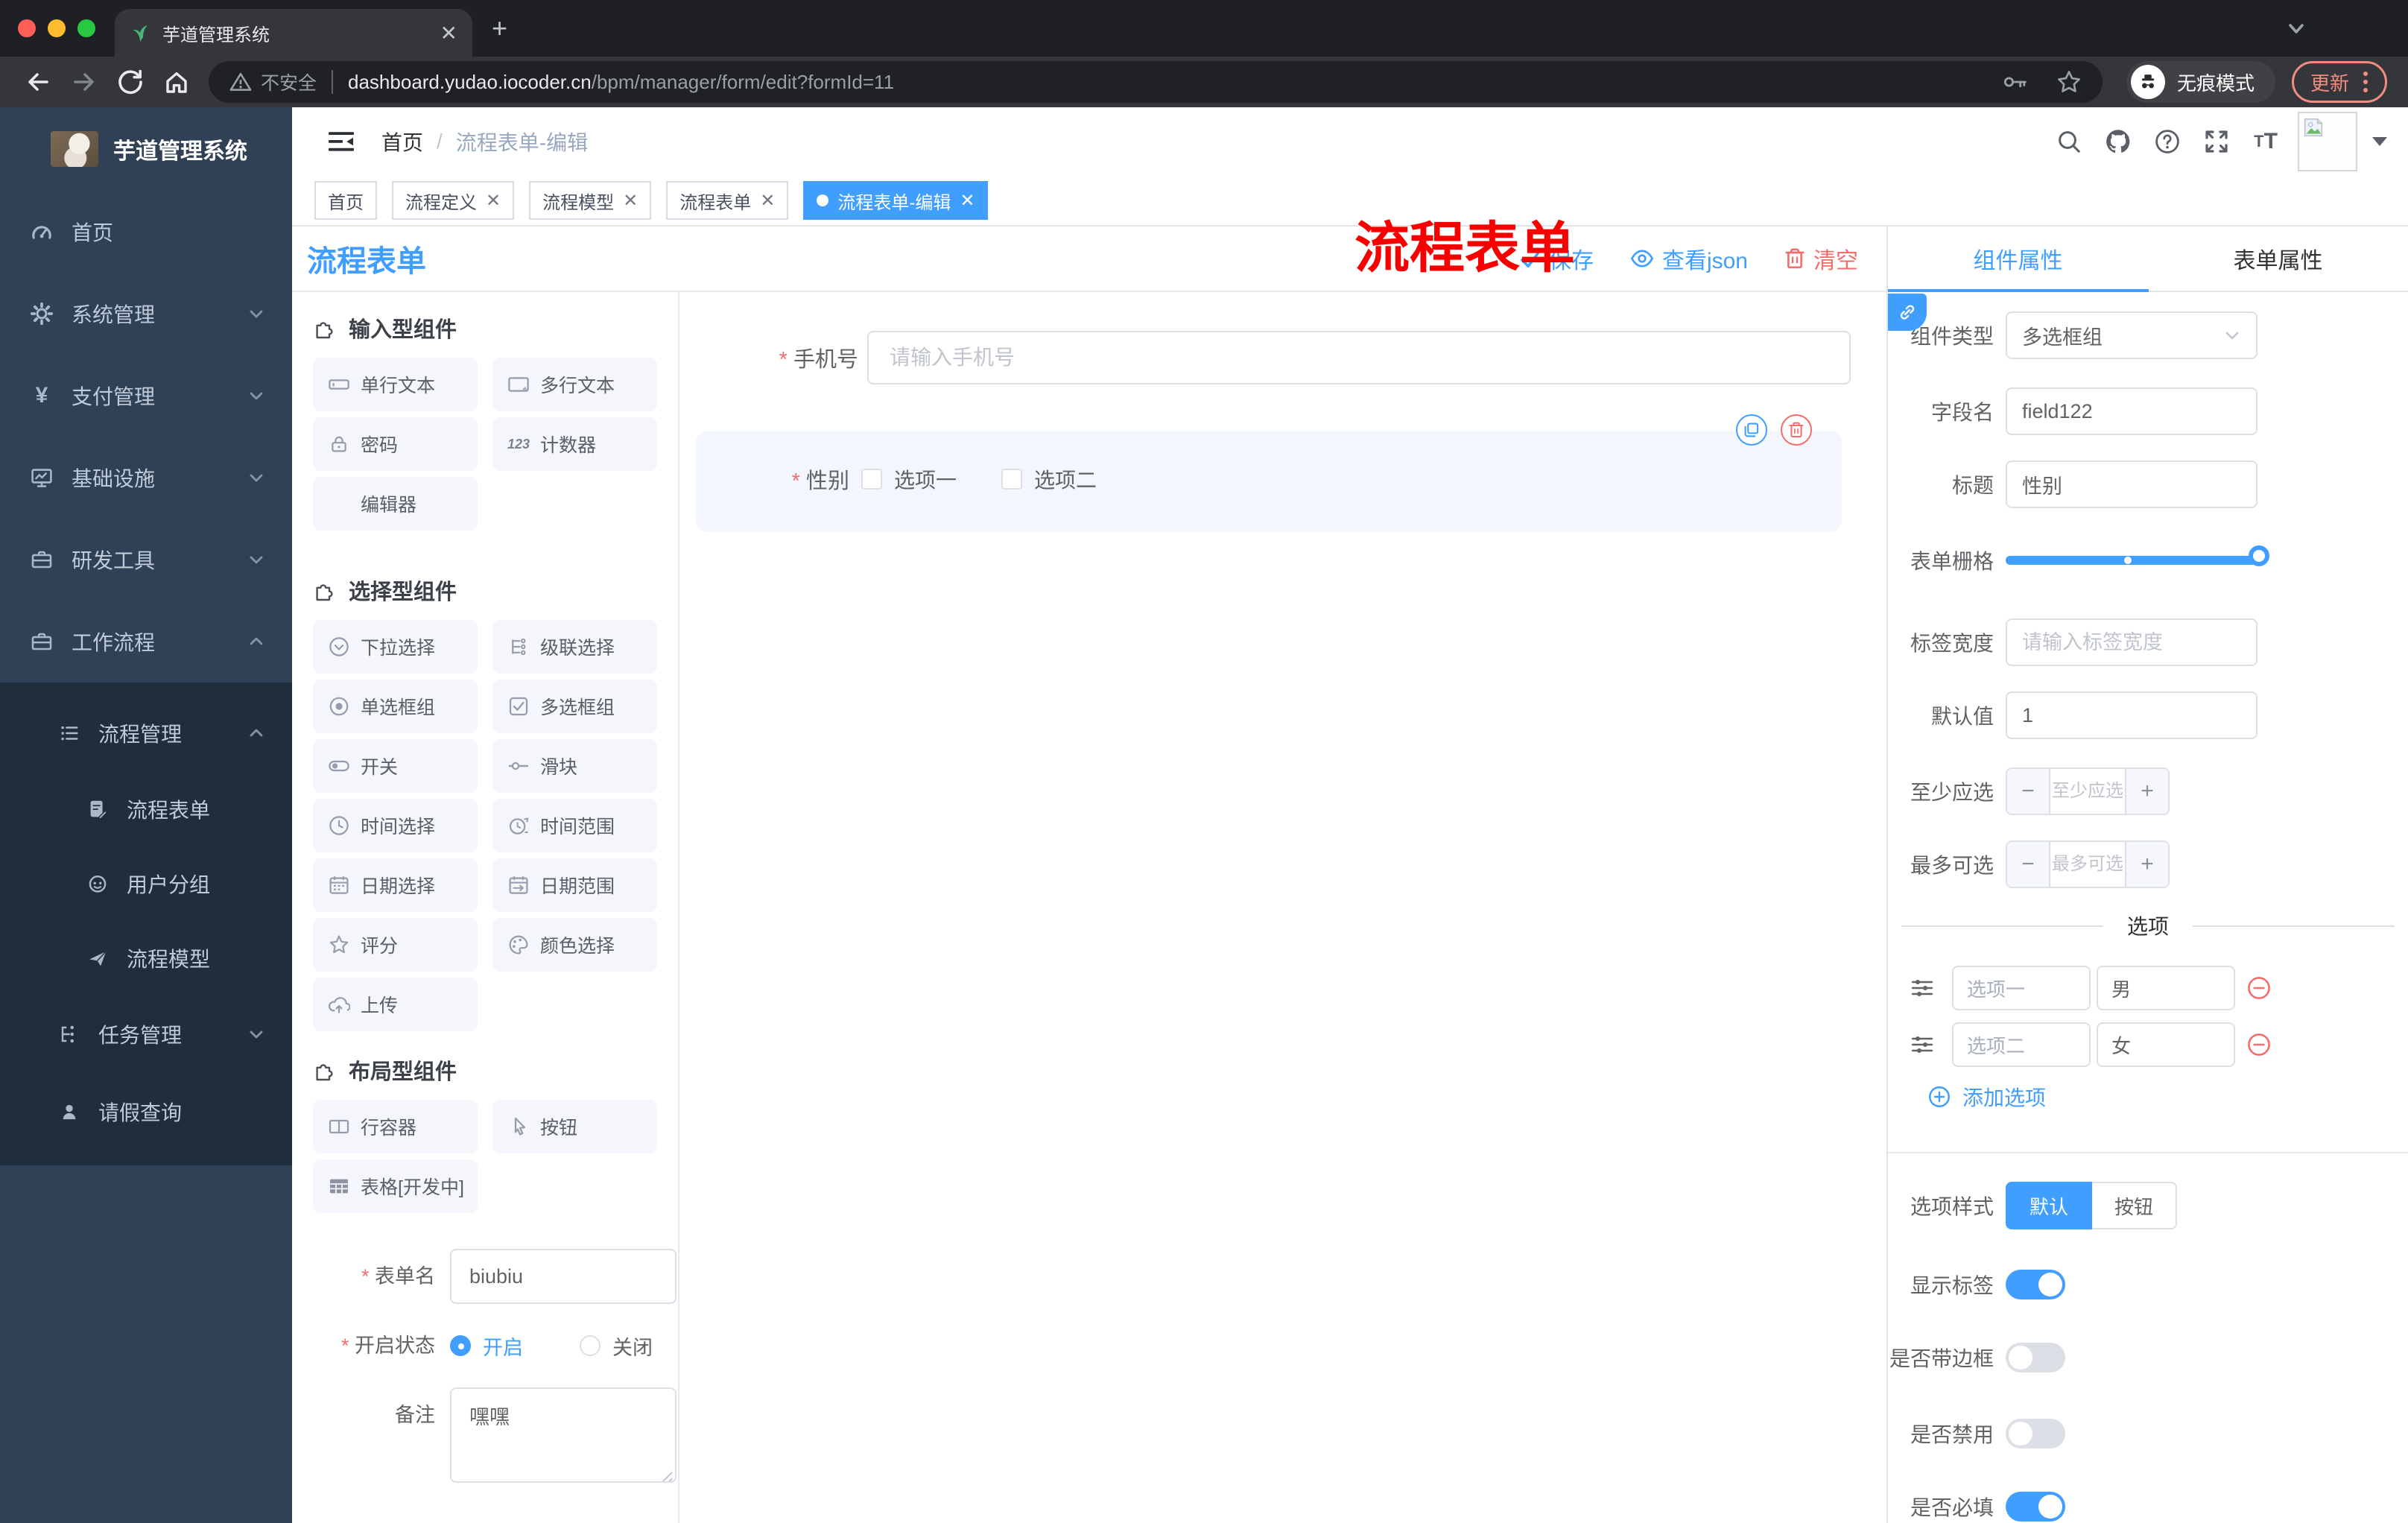  Describe the element at coordinates (395, 385) in the screenshot. I see `component-chip-single-line-text: 单行文本` at that location.